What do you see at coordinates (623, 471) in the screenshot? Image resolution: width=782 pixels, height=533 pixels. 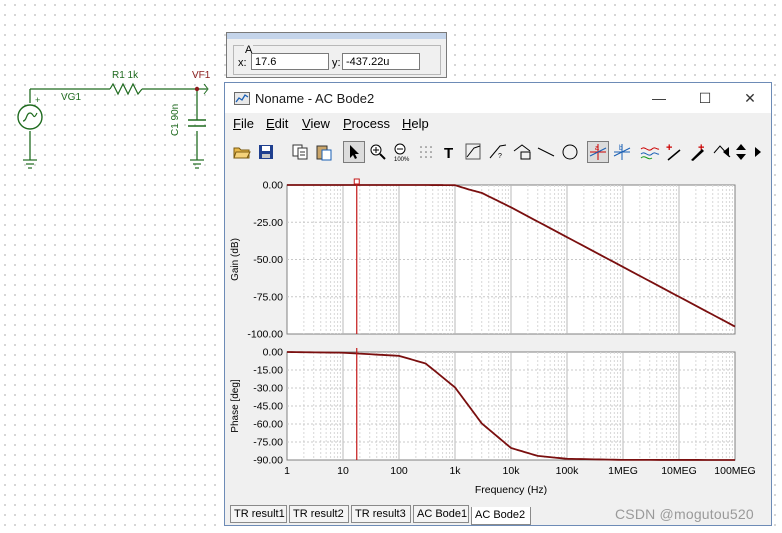 I see `x-tick-label: 1MEG` at bounding box center [623, 471].